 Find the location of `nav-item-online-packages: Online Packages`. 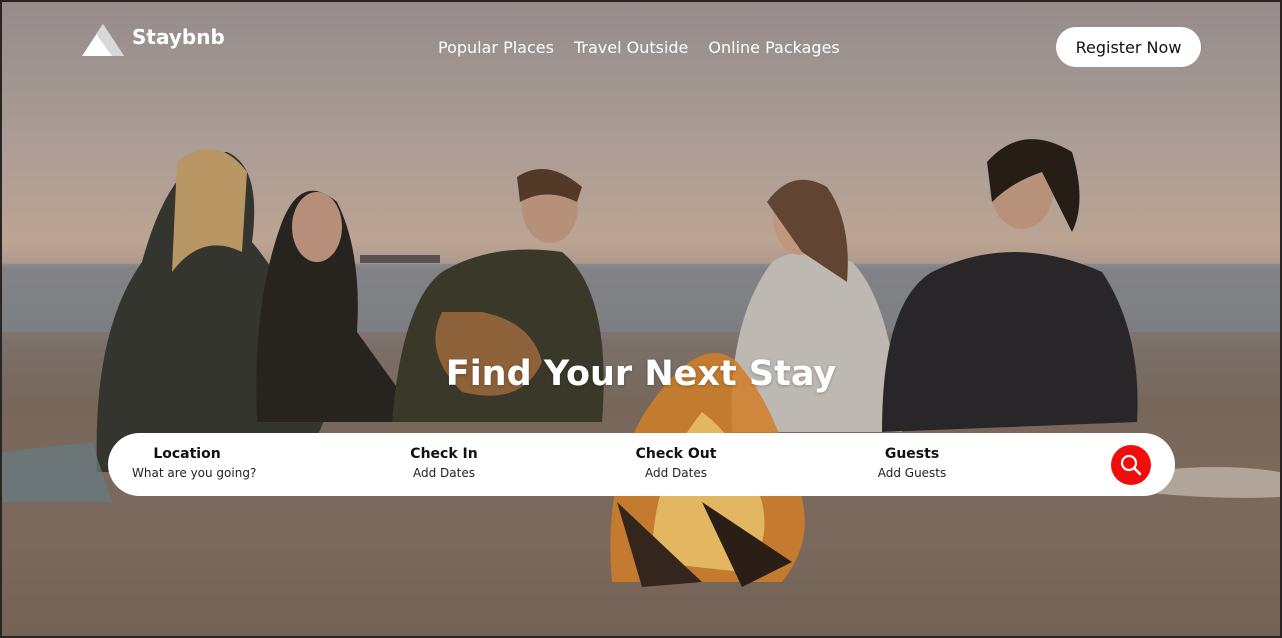

nav-item-online-packages: Online Packages is located at coordinates (773, 47).